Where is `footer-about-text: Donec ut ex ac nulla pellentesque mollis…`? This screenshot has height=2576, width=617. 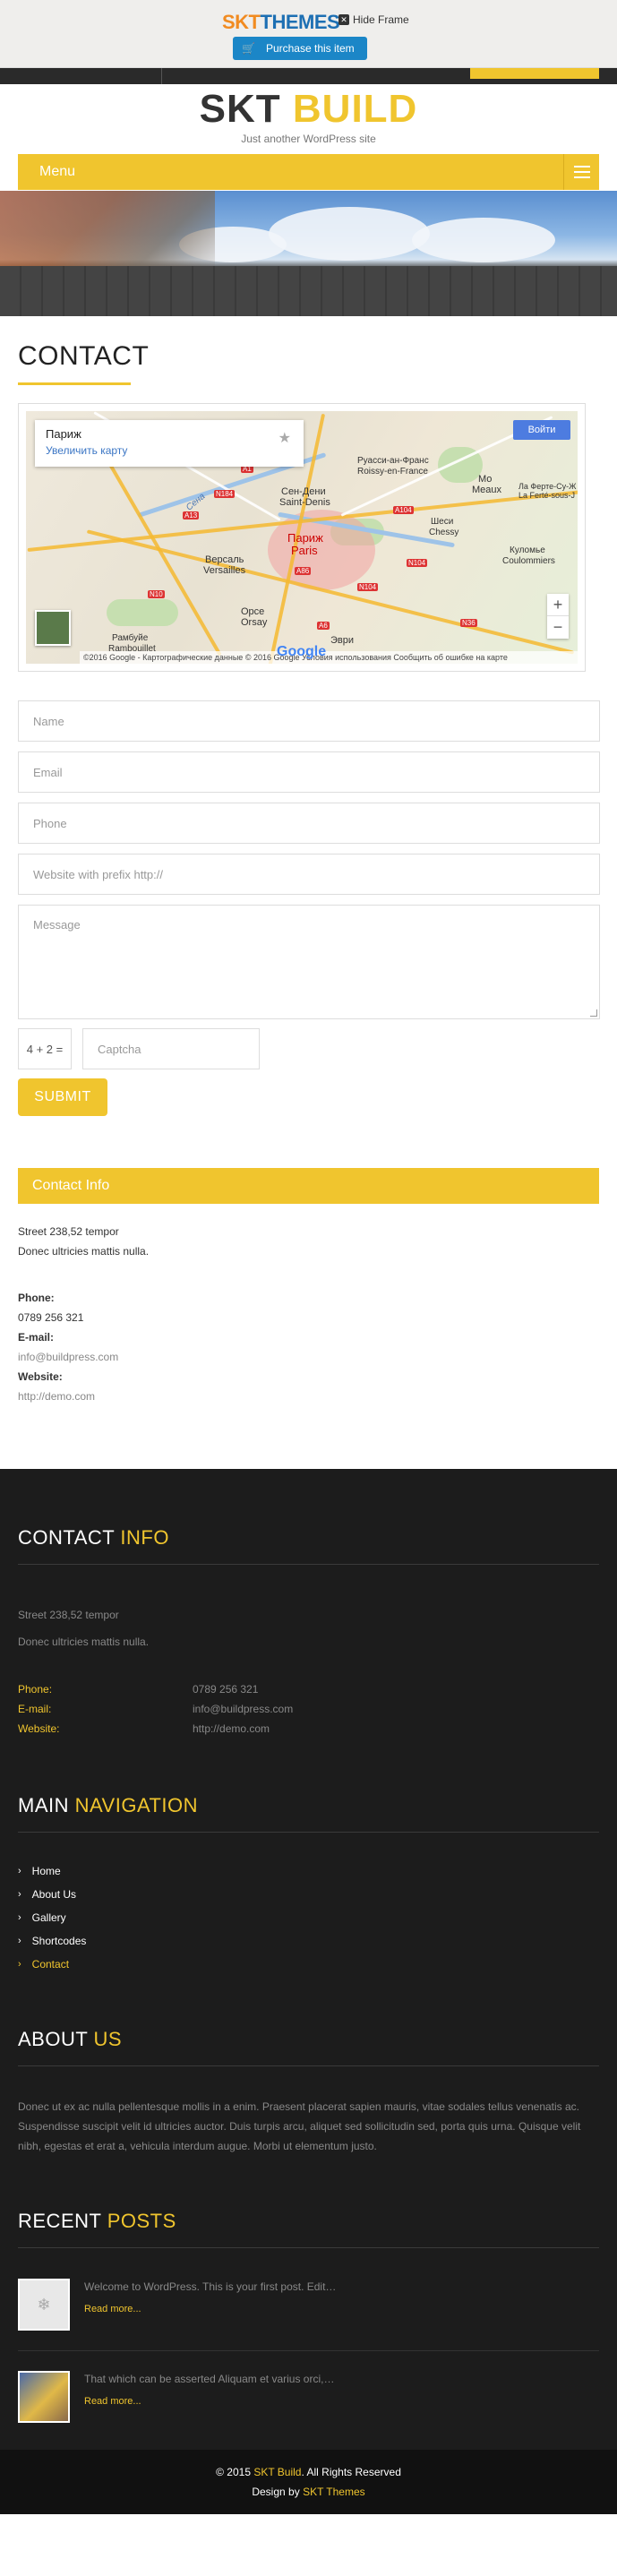 footer-about-text: Donec ut ex ac nulla pellentesque mollis… is located at coordinates (299, 2126).